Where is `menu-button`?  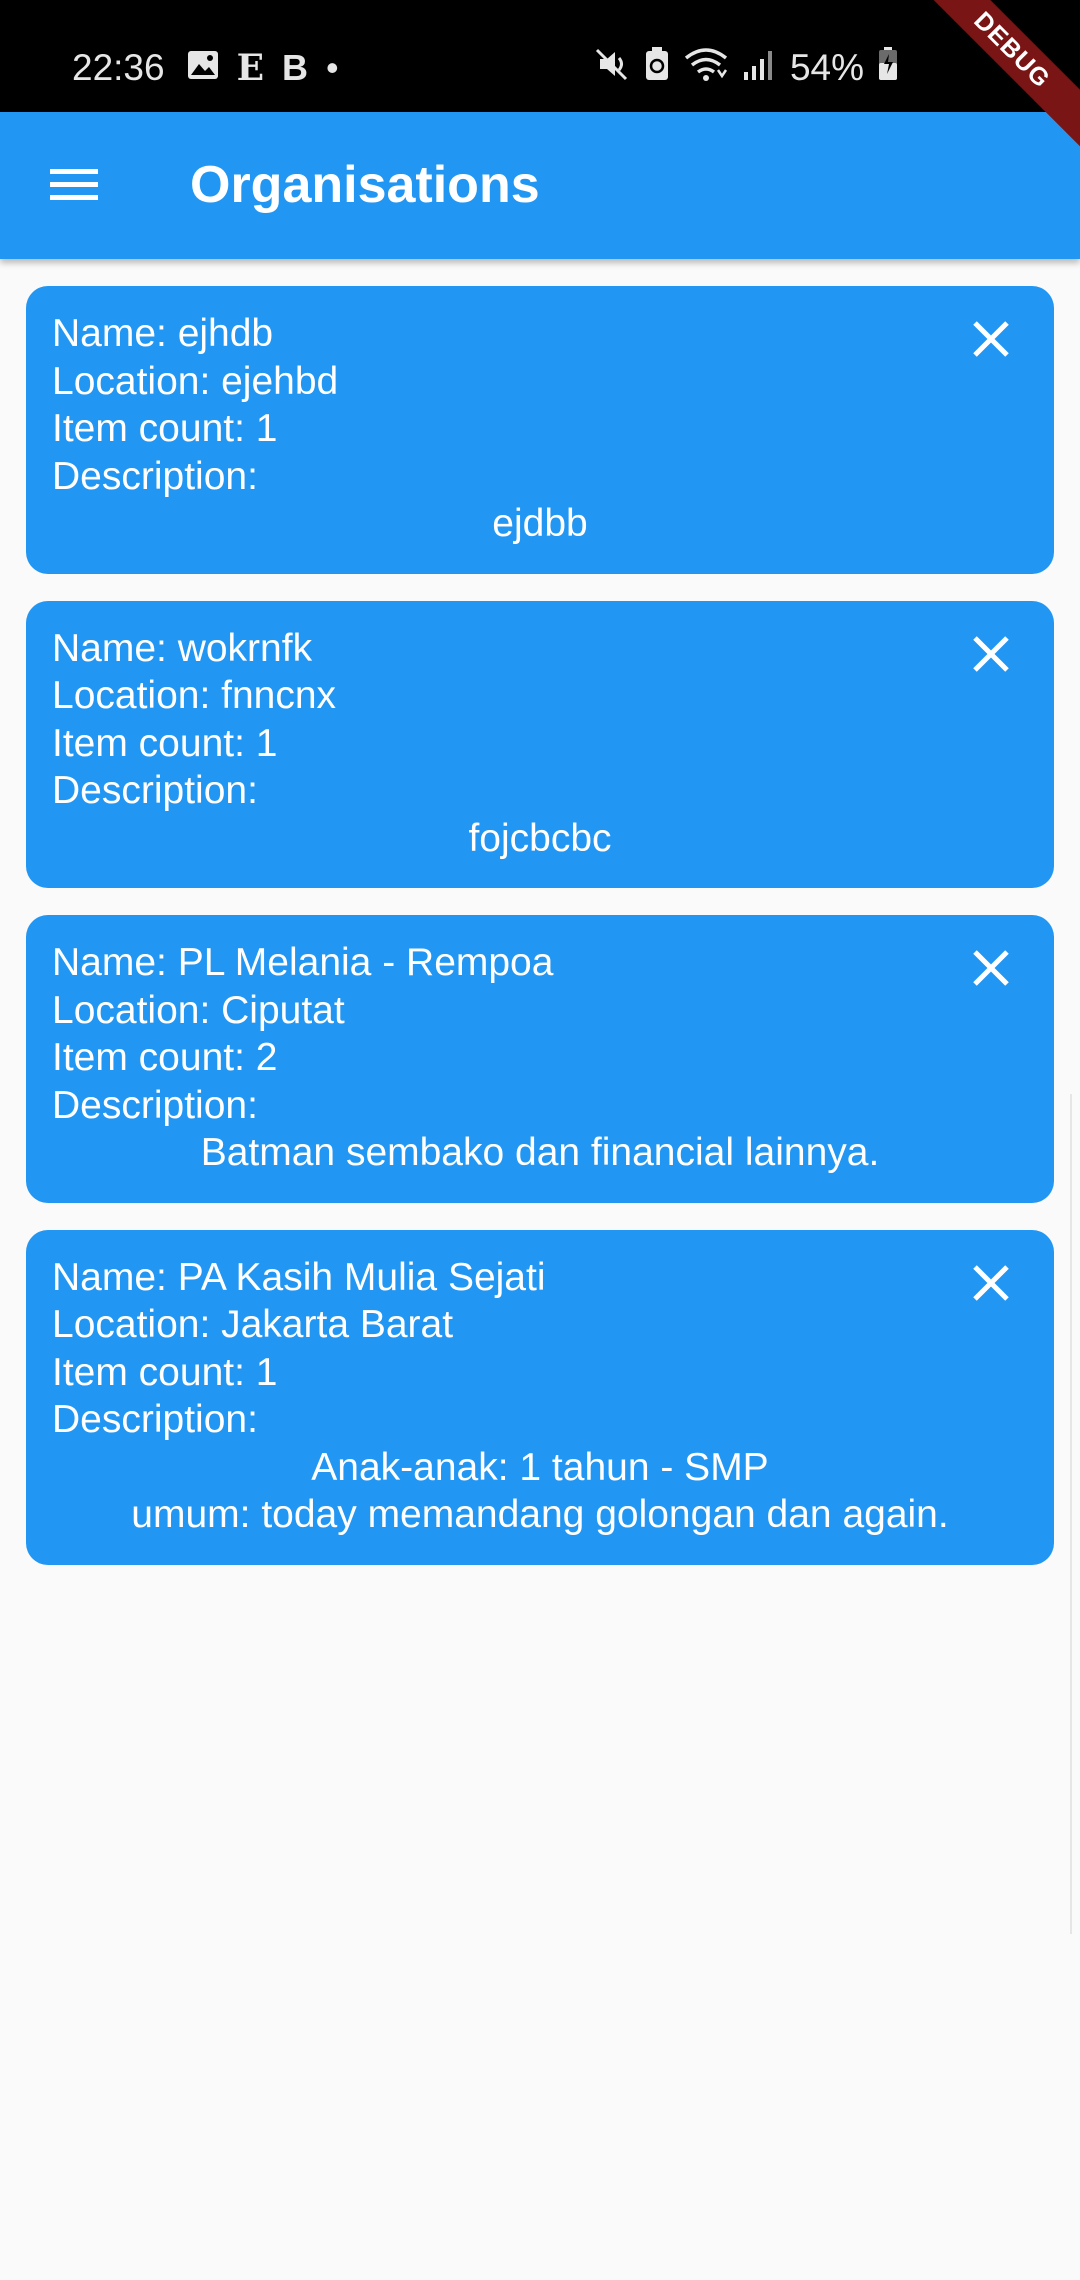 menu-button is located at coordinates (74, 186).